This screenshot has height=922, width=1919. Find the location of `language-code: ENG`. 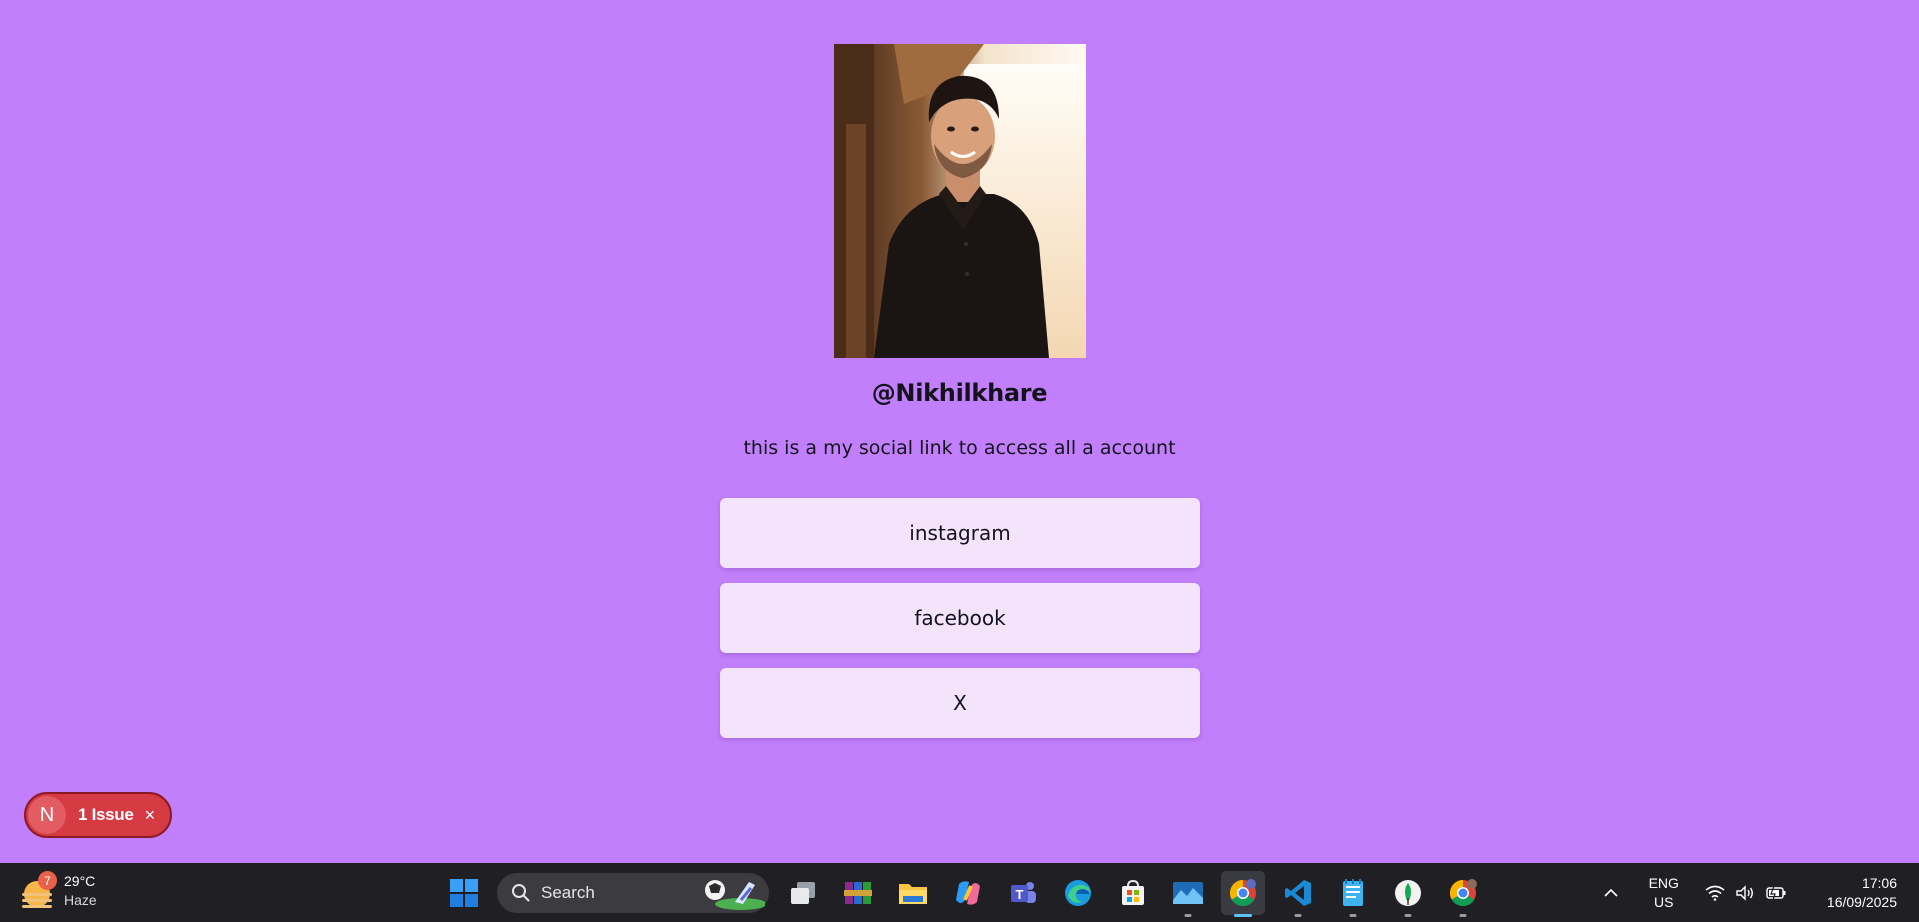

language-code: ENG is located at coordinates (1663, 882).